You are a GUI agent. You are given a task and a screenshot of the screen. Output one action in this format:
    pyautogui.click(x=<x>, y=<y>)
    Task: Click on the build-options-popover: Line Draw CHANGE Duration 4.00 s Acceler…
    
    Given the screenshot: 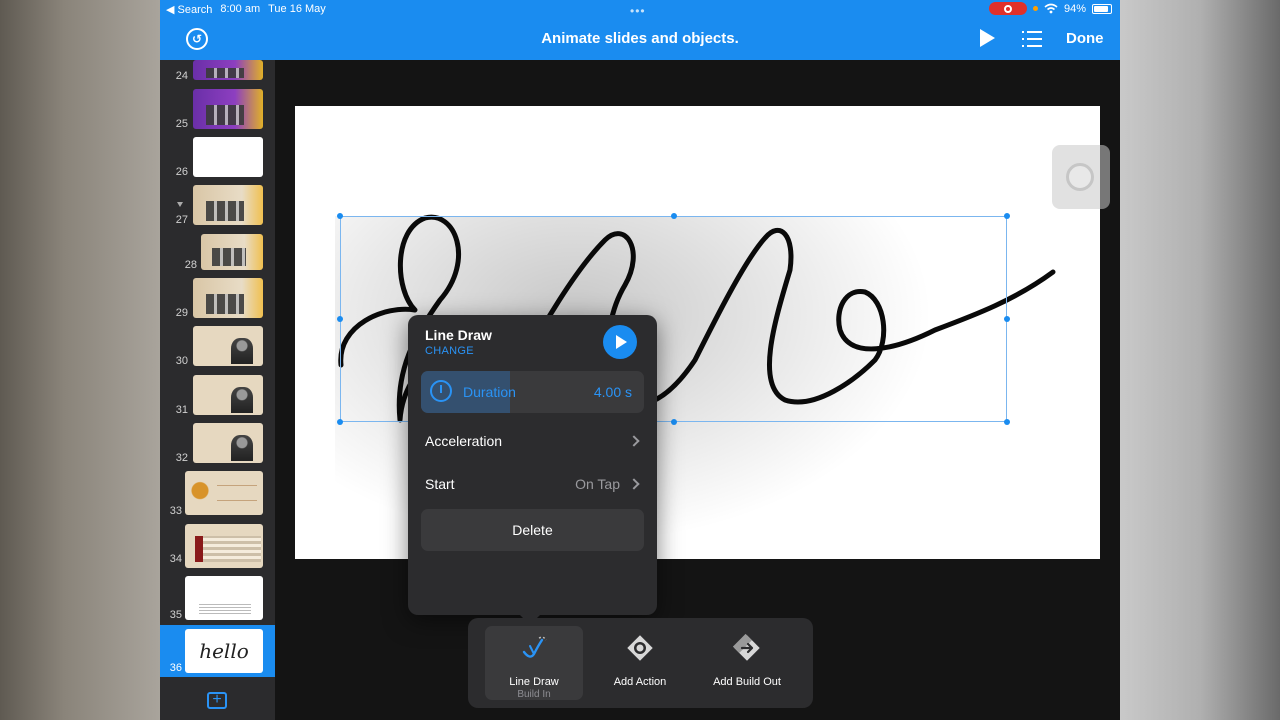 What is the action you would take?
    pyautogui.click(x=532, y=465)
    